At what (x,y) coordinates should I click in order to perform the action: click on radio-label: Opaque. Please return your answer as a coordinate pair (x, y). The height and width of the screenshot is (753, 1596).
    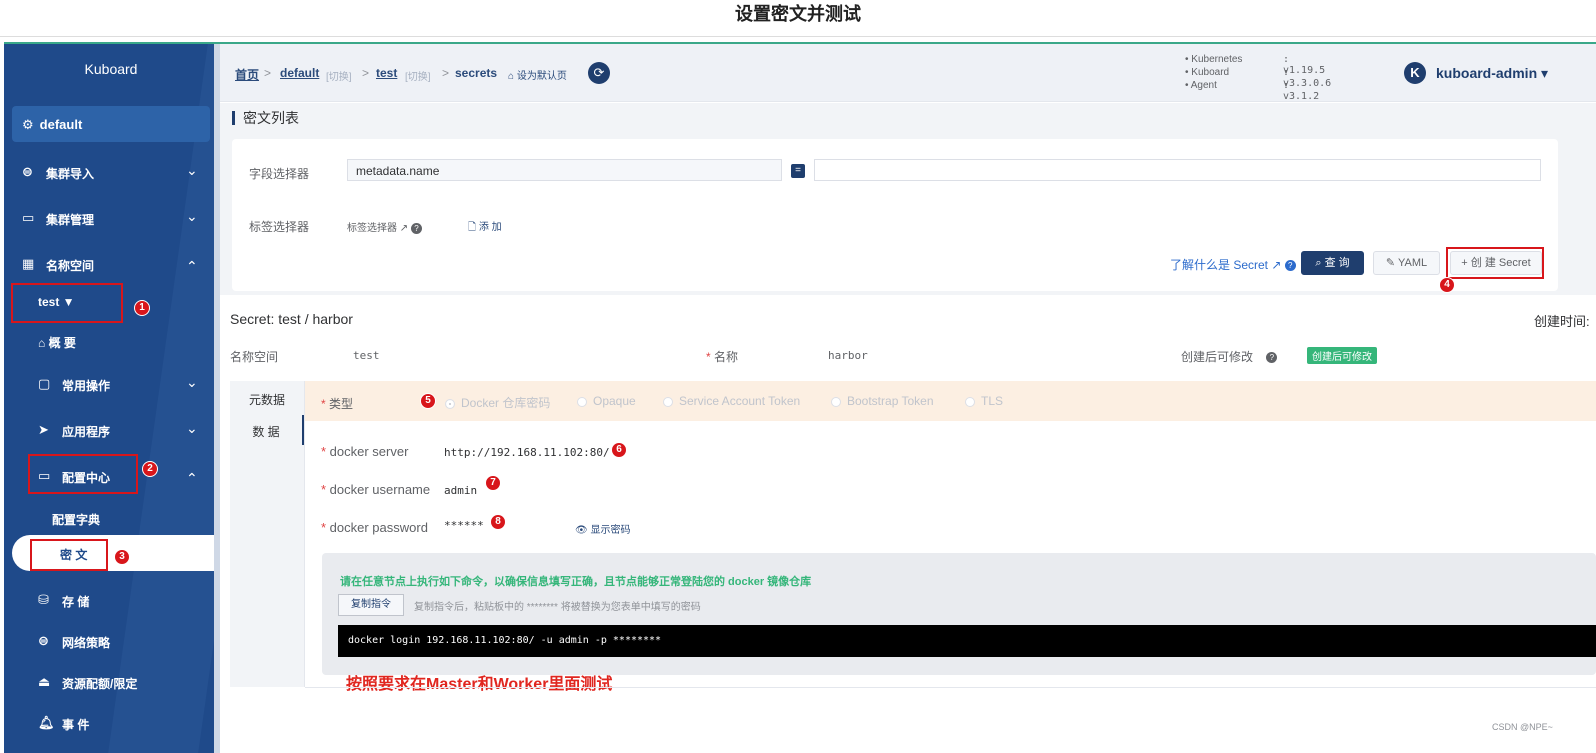
    Looking at the image, I should click on (614, 401).